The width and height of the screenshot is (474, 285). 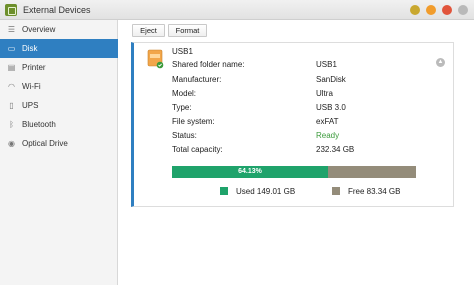 I want to click on field-label-total-capacity: Total capacity:, so click(x=197, y=149).